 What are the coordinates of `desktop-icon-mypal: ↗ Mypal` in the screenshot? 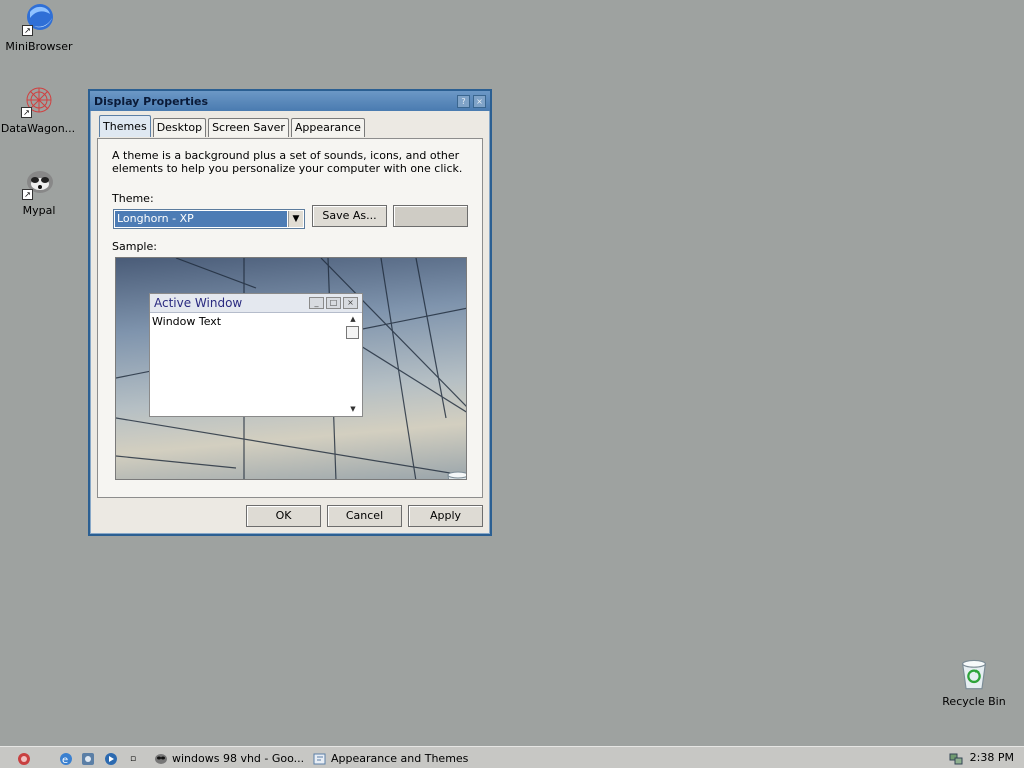 It's located at (39, 191).